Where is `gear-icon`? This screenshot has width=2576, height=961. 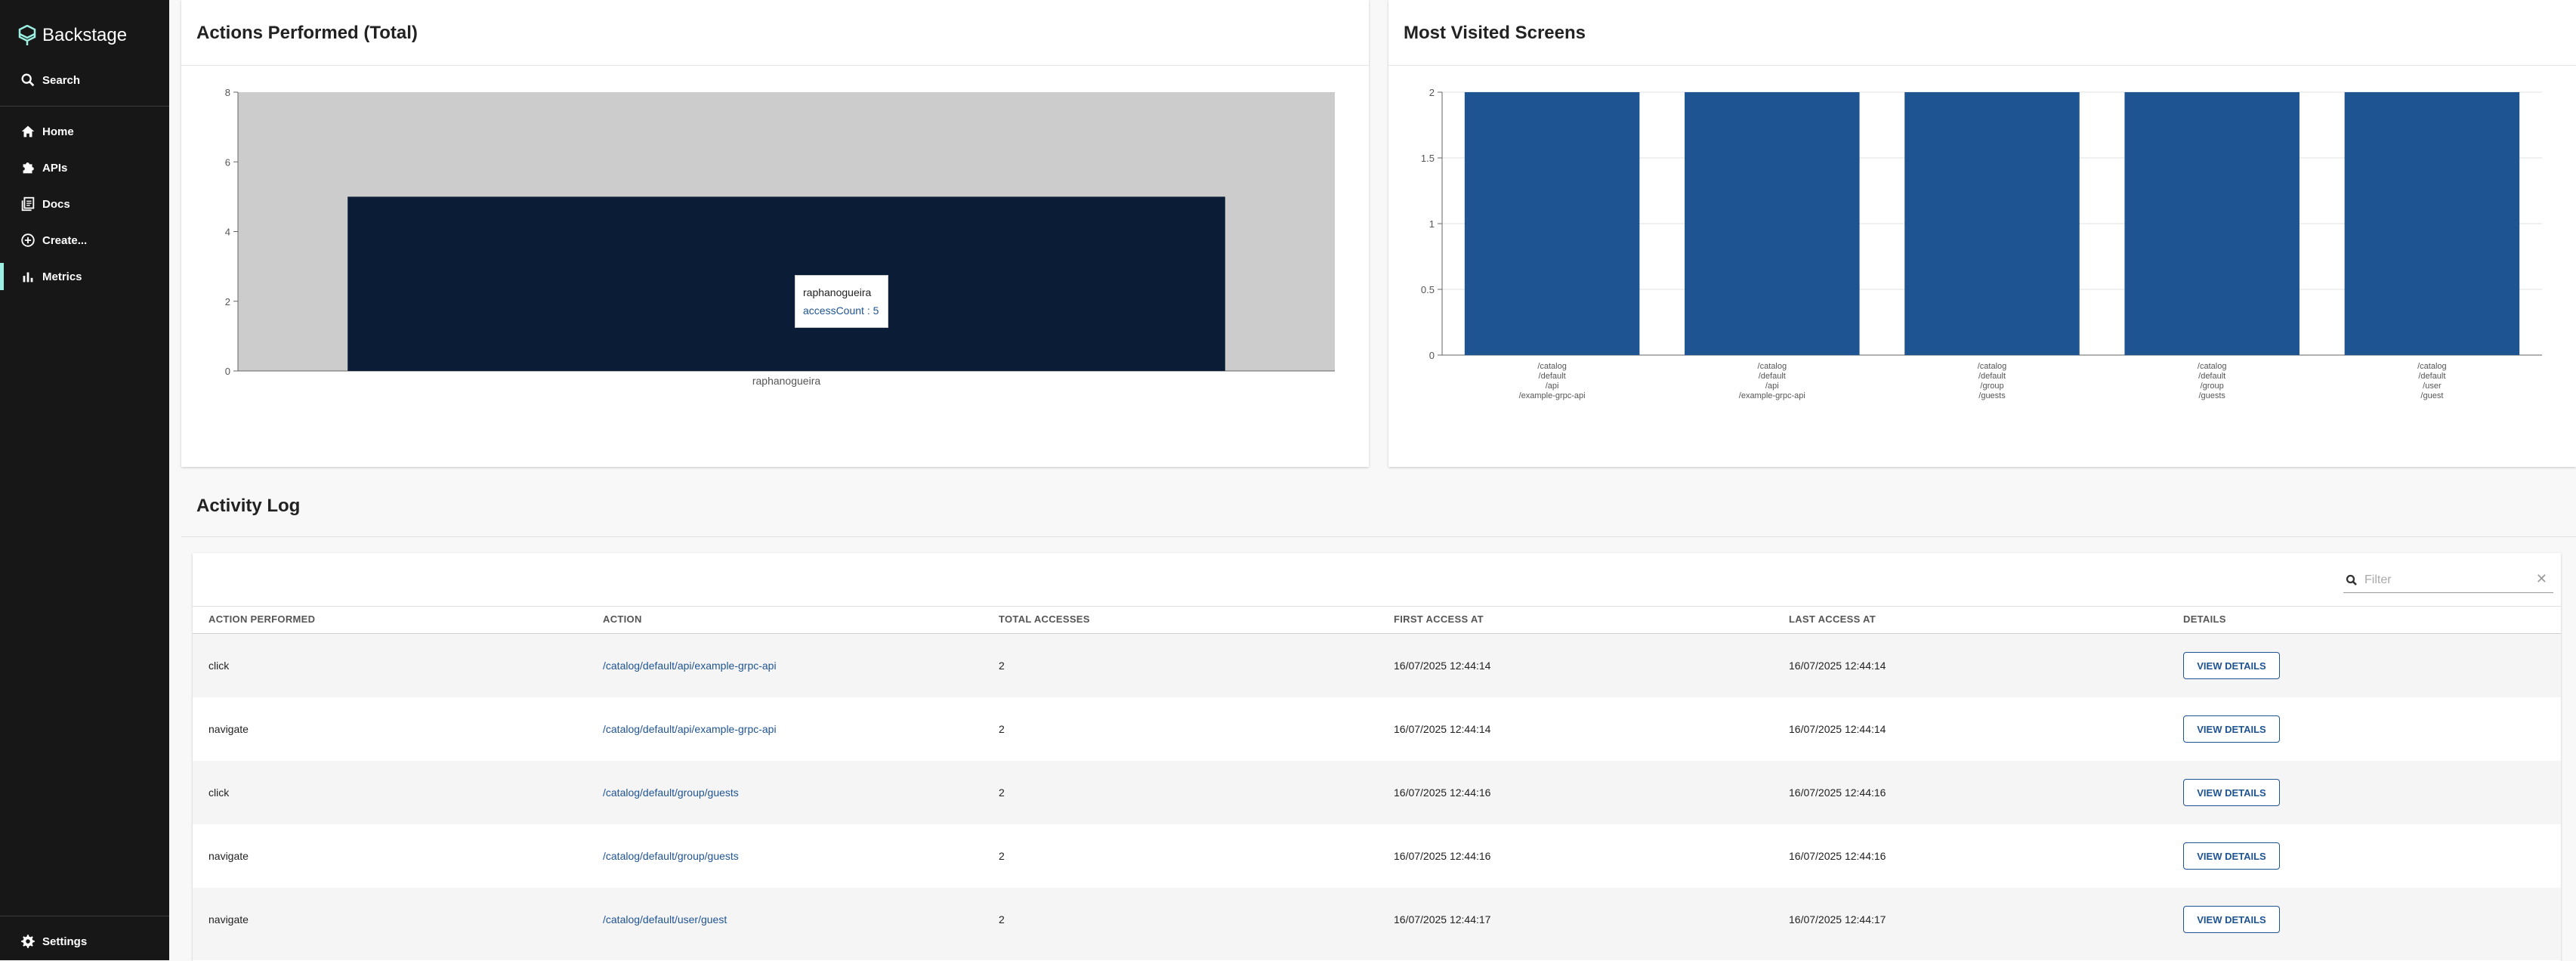 gear-icon is located at coordinates (28, 942).